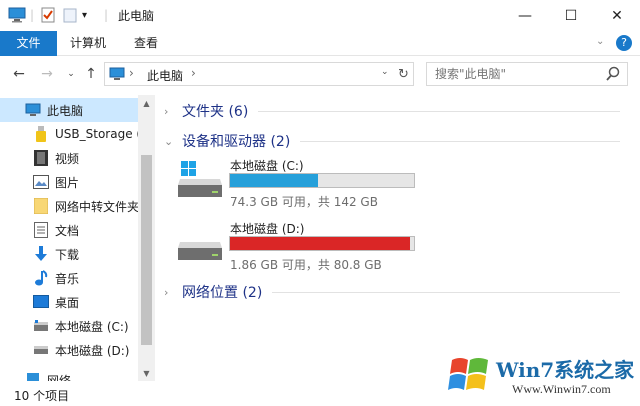 The width and height of the screenshot is (640, 406). I want to click on refresh-button: ↻, so click(404, 74).